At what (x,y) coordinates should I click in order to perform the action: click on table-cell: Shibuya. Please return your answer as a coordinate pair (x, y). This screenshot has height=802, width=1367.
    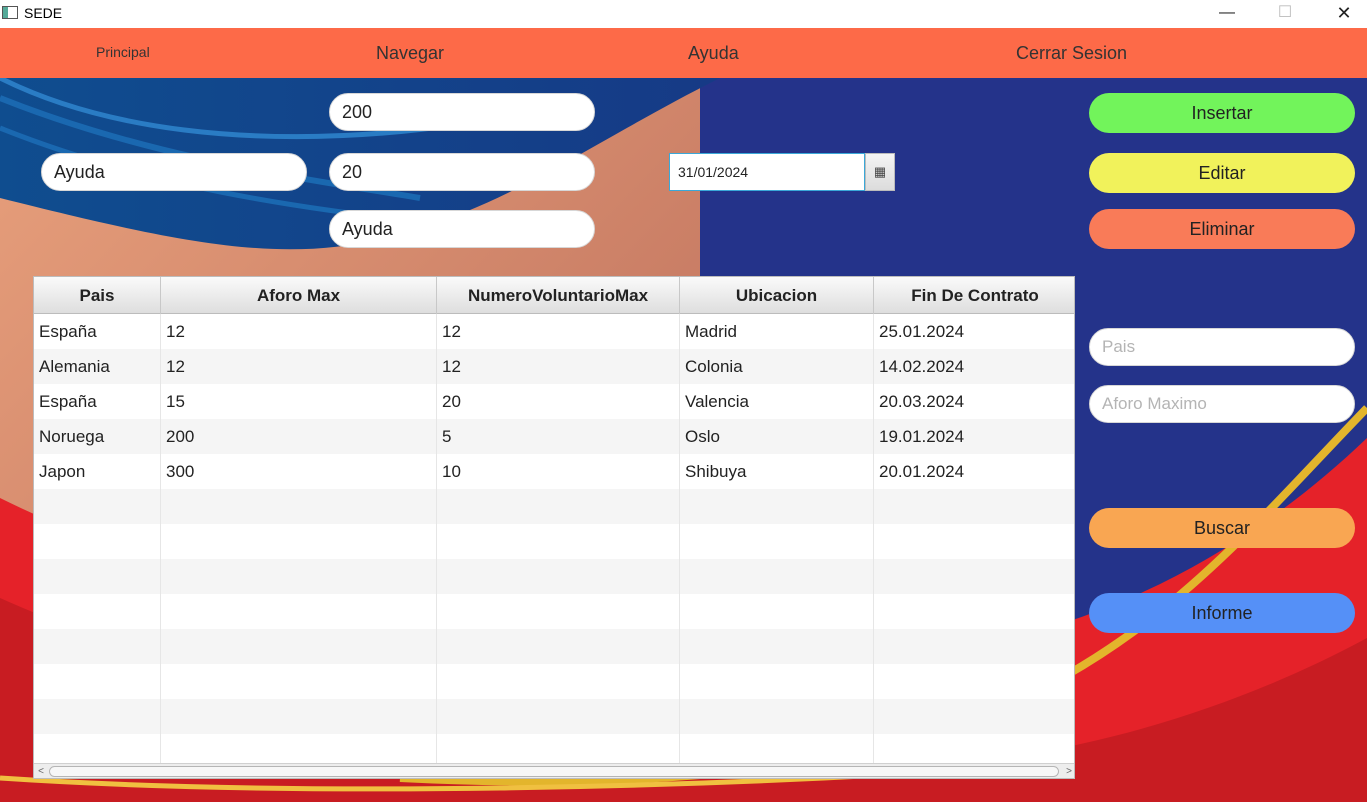
    Looking at the image, I should click on (777, 471).